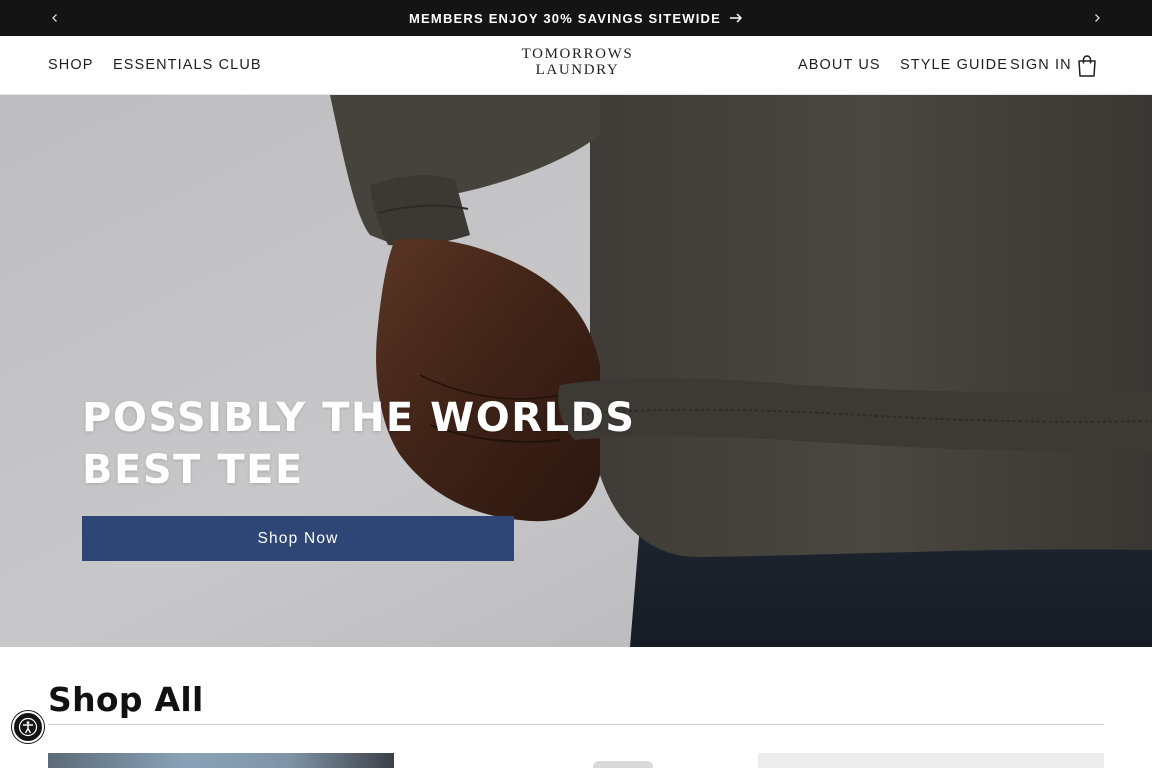 The width and height of the screenshot is (1152, 768). I want to click on nav-essentials-club: ESSENTIALS CLUB, so click(187, 65).